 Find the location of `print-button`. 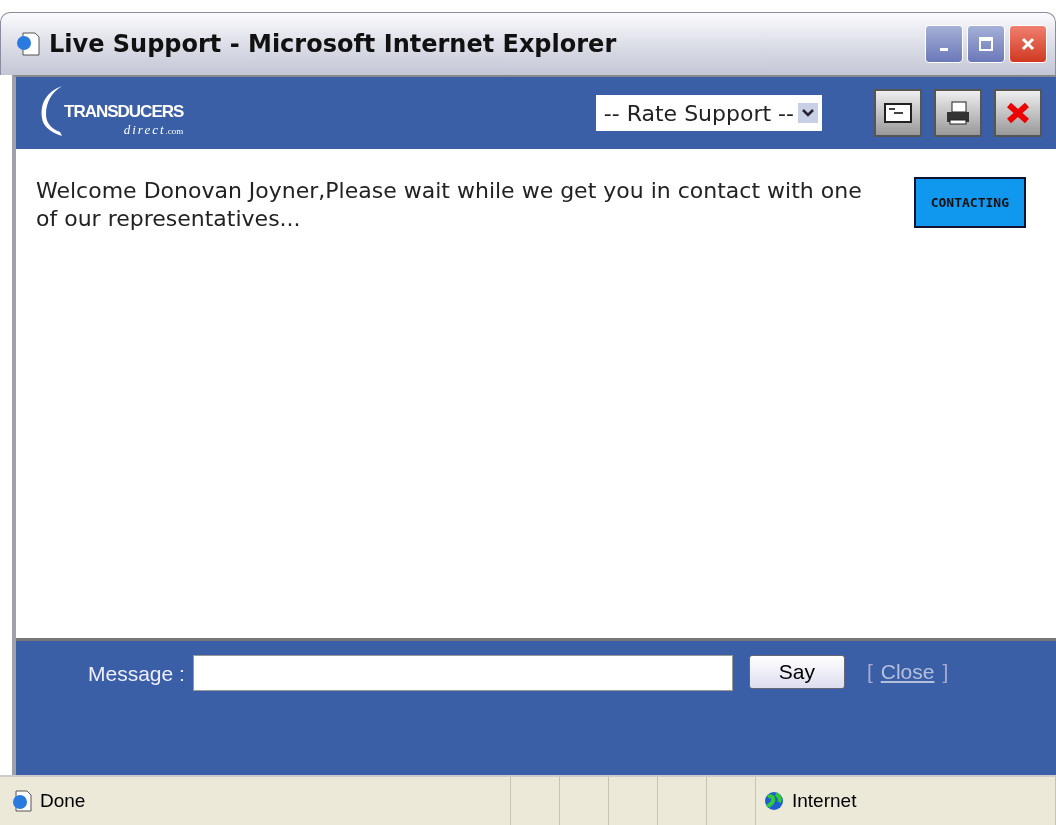

print-button is located at coordinates (958, 113).